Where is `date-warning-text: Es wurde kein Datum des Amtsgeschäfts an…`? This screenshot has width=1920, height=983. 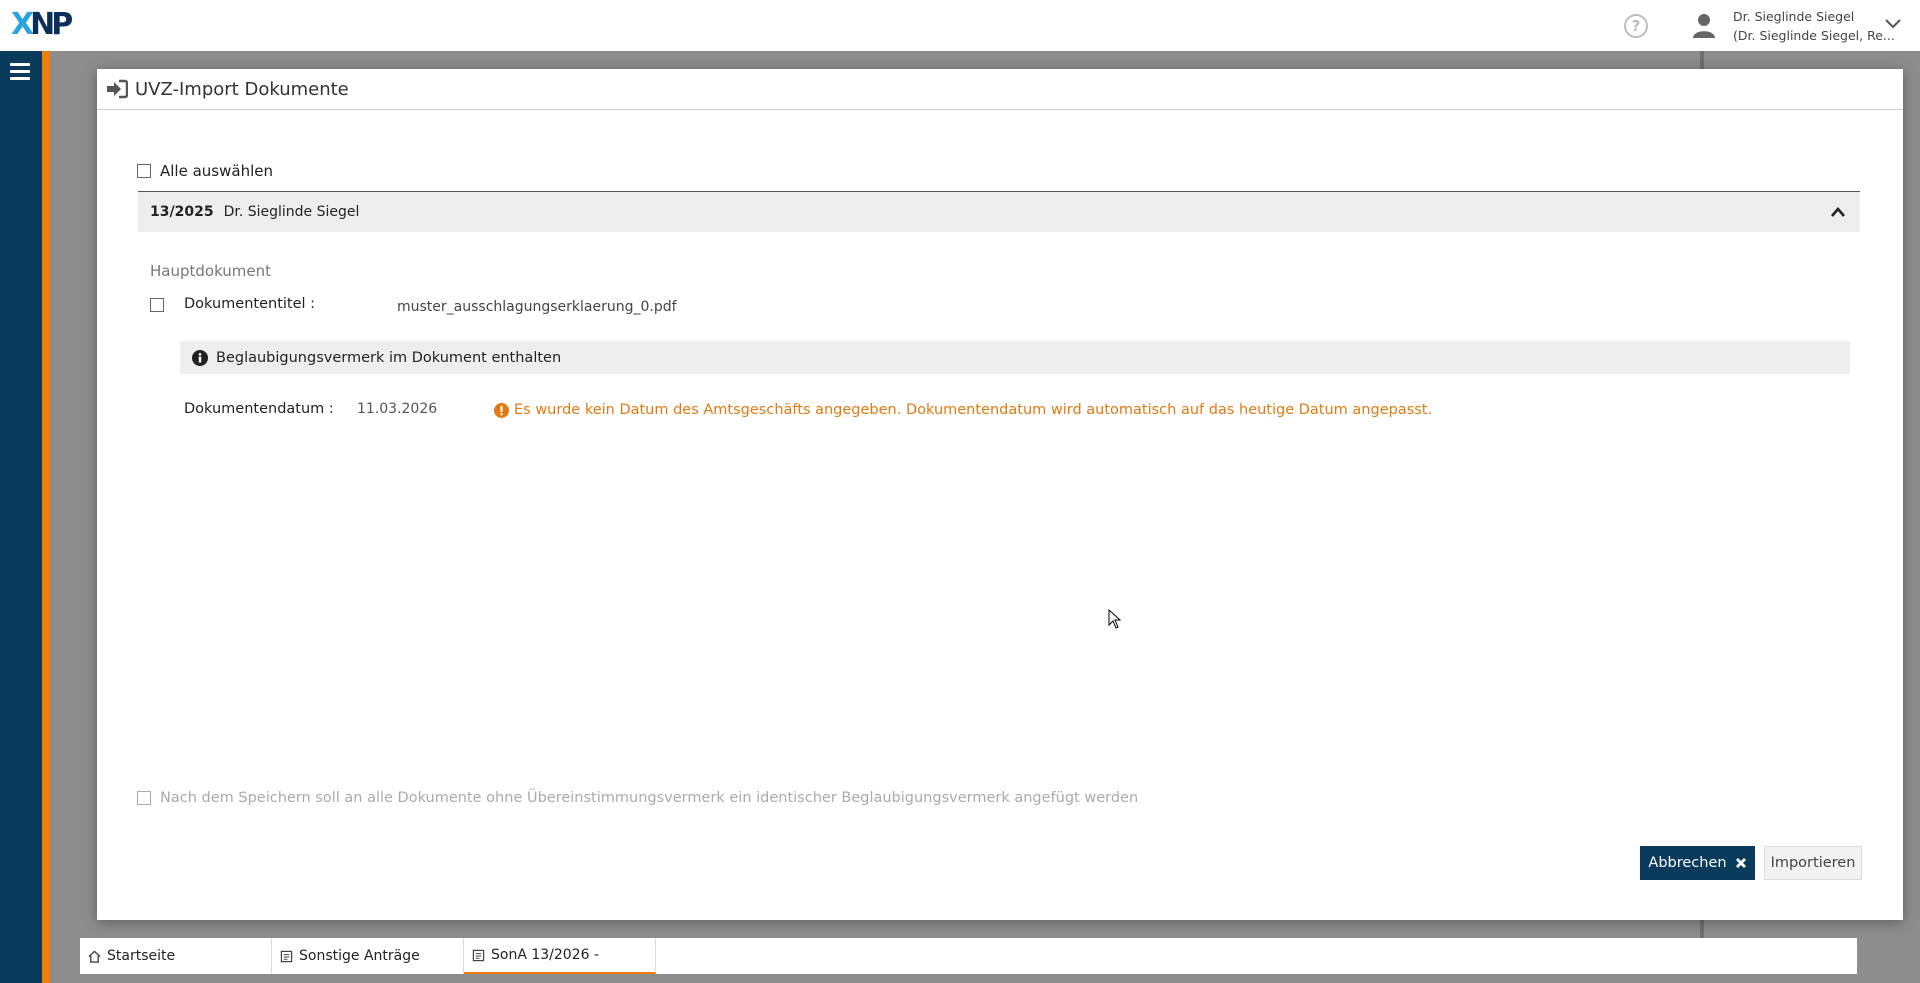 date-warning-text: Es wurde kein Datum des Amtsgeschäfts an… is located at coordinates (973, 410).